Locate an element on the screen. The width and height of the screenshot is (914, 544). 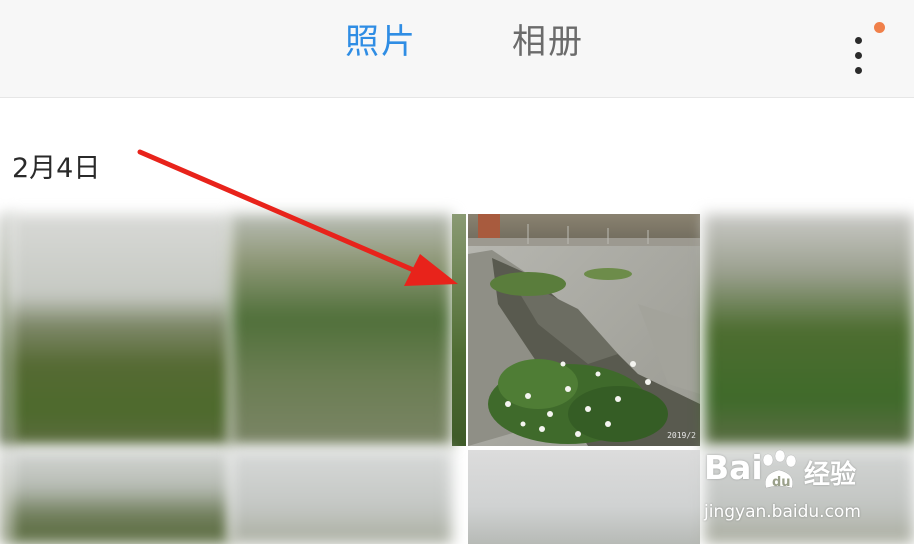
more-vertical-icon is located at coordinates (858, 40).